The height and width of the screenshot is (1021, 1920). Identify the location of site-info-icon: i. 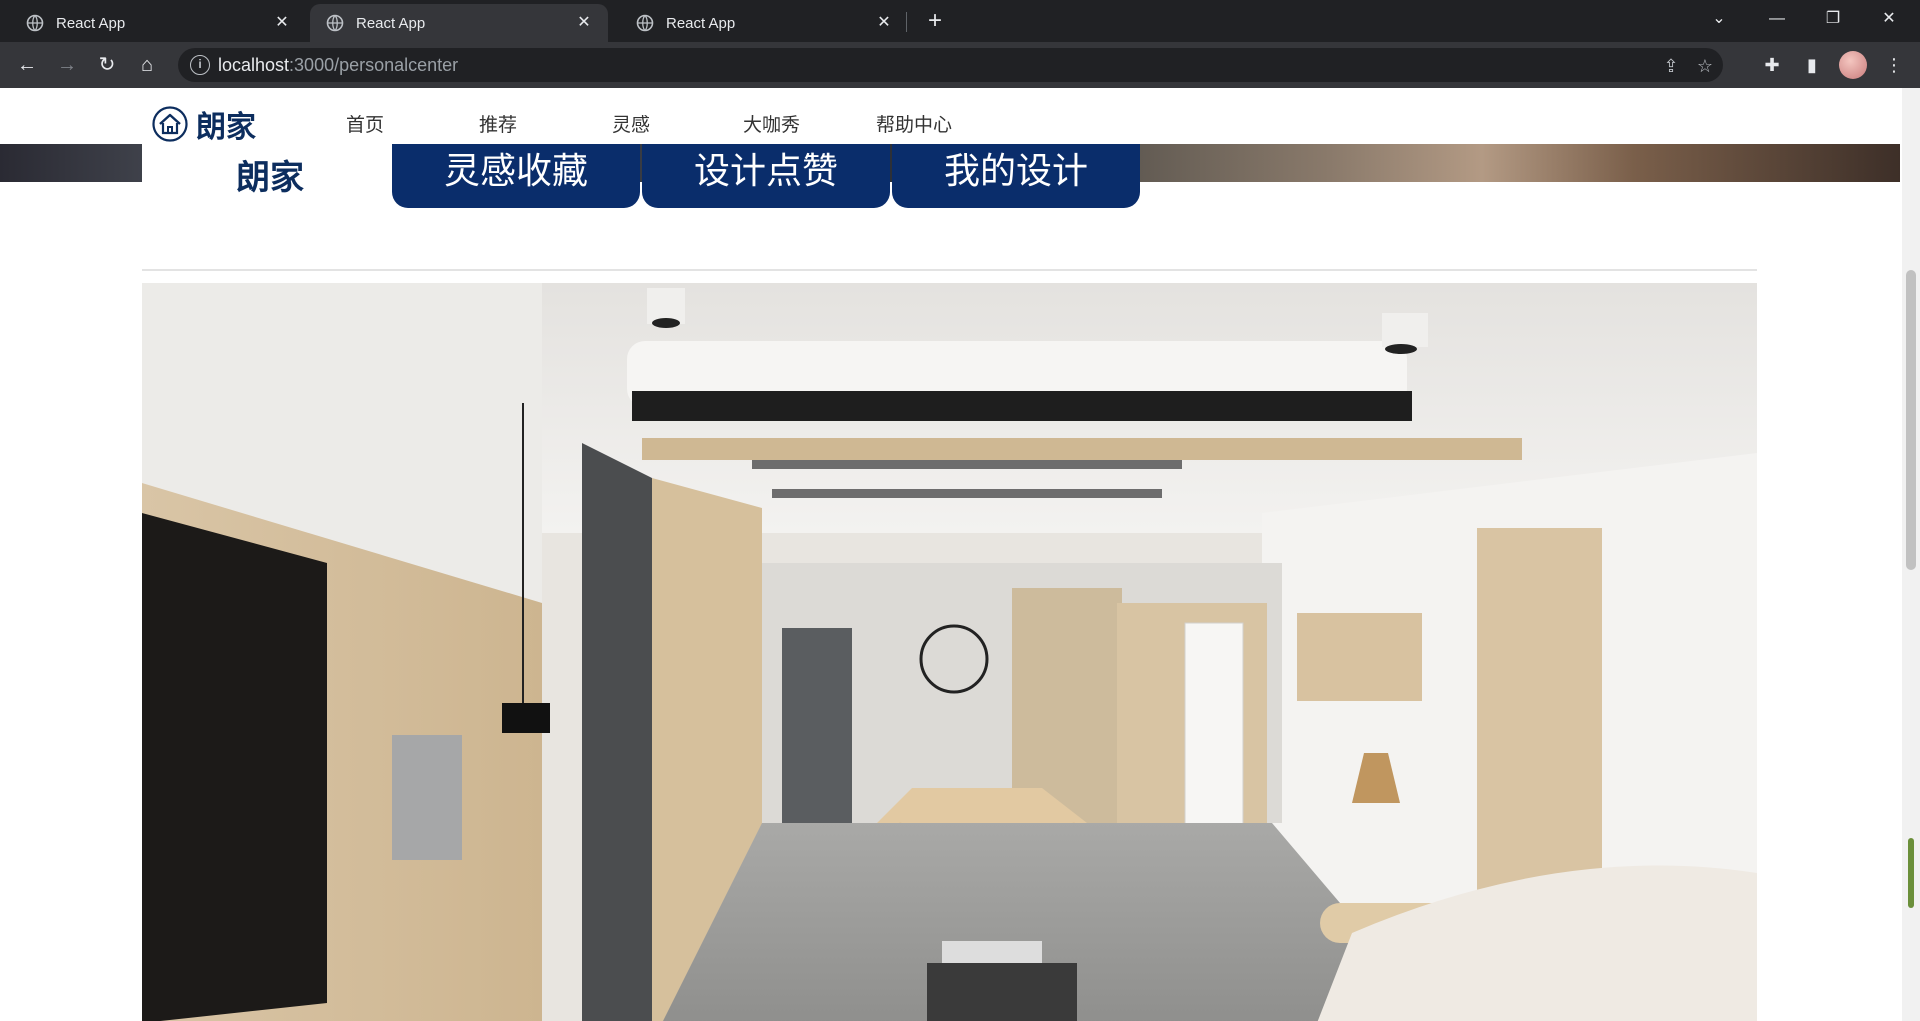
(200, 65).